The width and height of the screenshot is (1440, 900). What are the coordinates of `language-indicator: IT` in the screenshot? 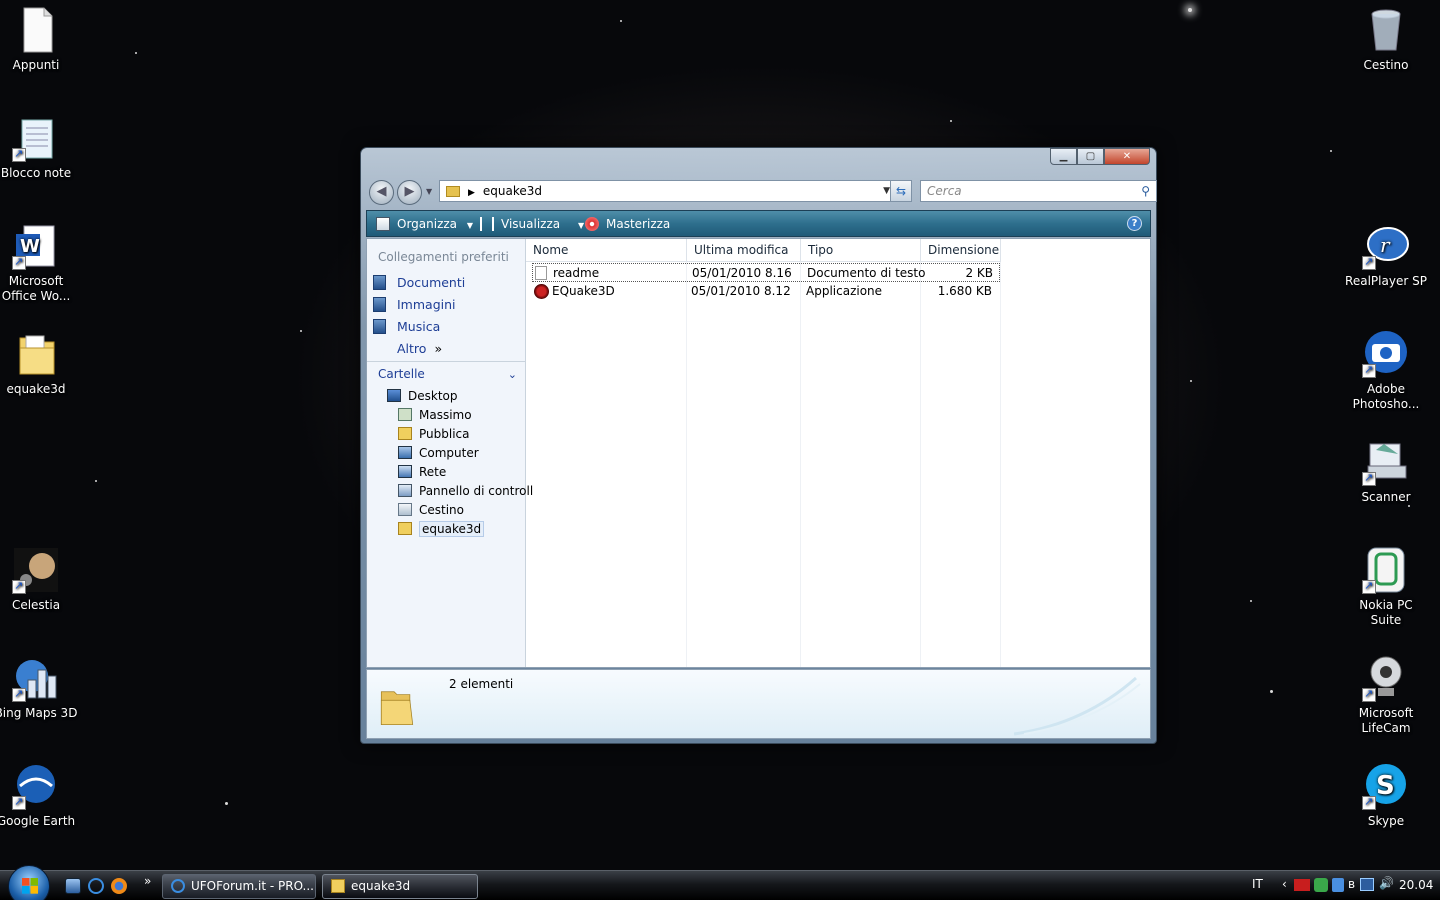 It's located at (1257, 884).